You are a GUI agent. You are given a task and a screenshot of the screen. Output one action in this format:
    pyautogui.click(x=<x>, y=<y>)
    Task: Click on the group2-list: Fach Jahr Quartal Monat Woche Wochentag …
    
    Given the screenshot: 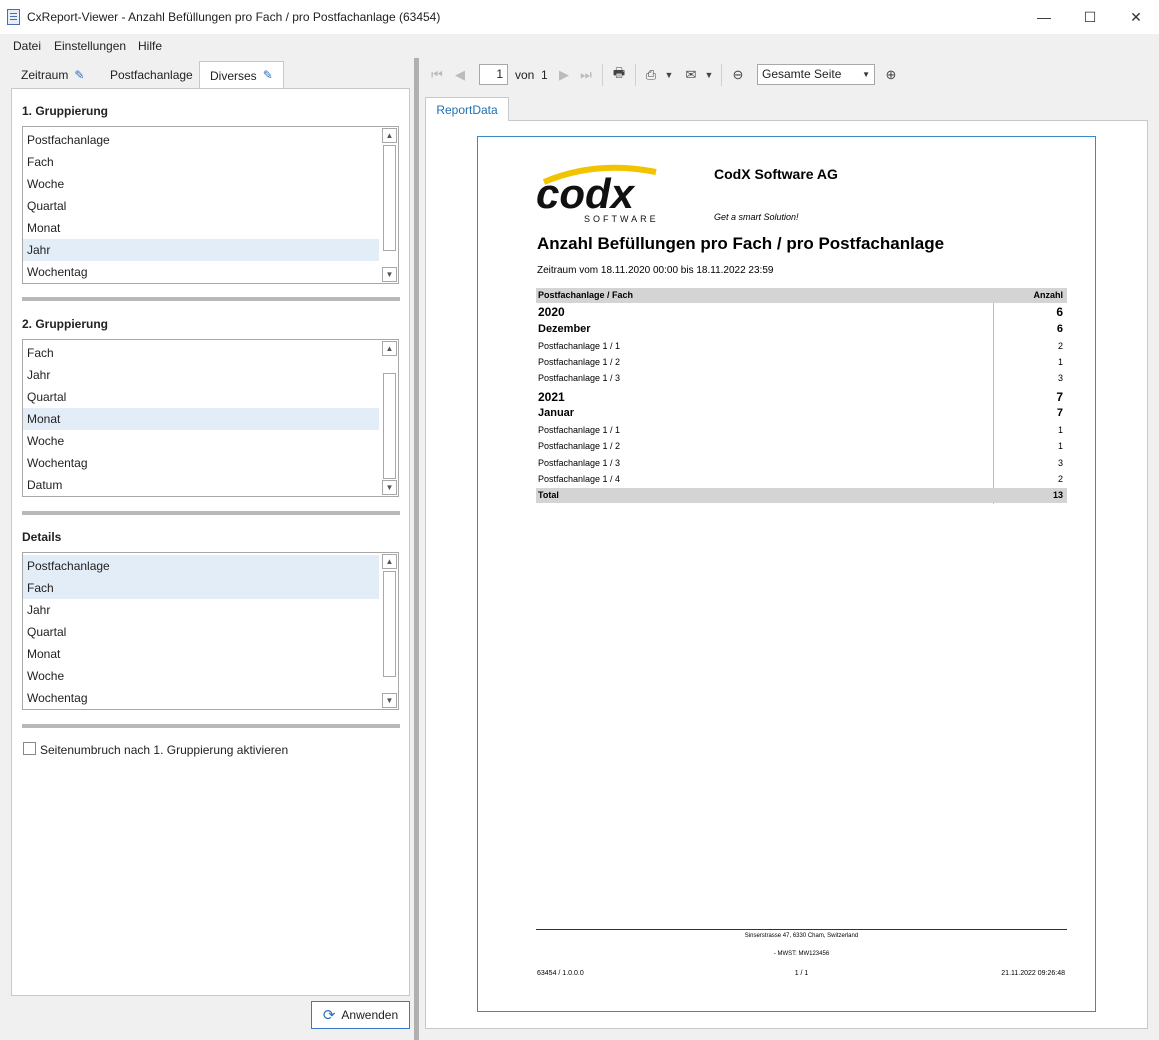 What is the action you would take?
    pyautogui.click(x=210, y=418)
    